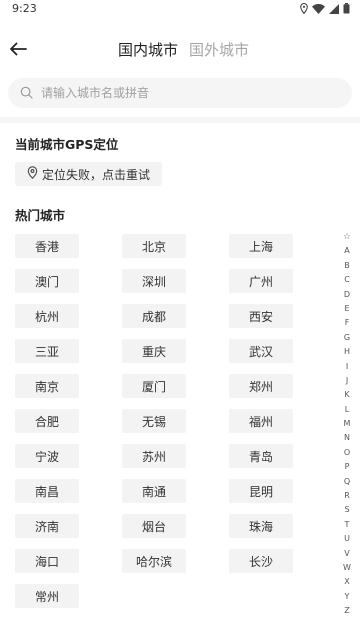 The height and width of the screenshot is (640, 360). I want to click on index-letter: B, so click(347, 266).